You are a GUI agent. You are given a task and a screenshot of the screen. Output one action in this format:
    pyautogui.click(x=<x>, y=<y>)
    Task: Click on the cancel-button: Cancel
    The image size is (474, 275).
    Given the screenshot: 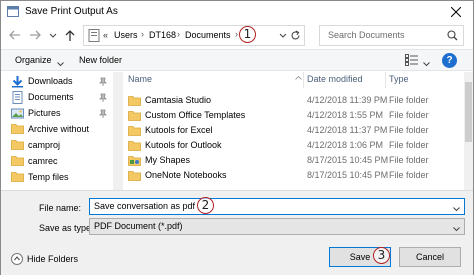 What is the action you would take?
    pyautogui.click(x=430, y=257)
    